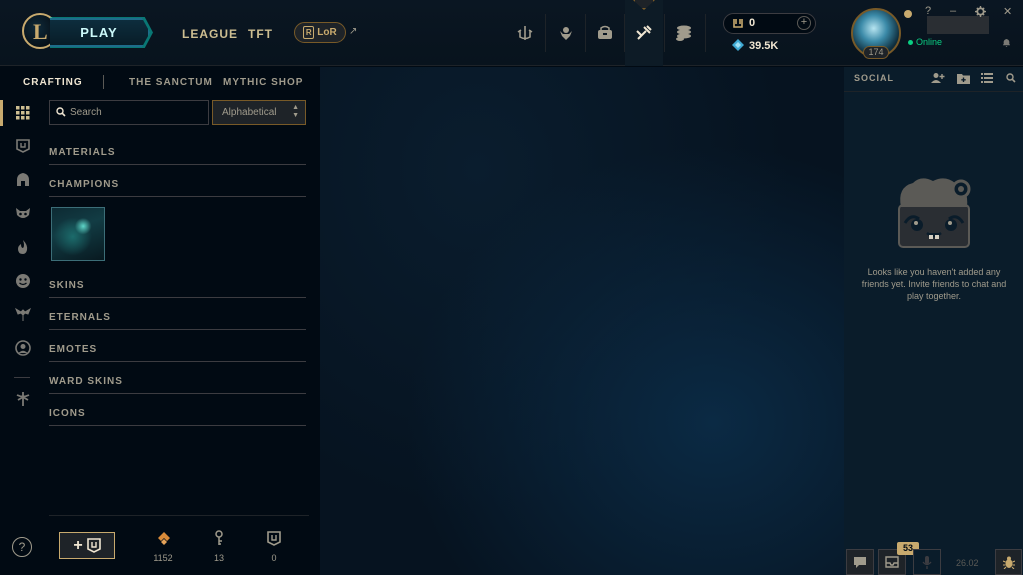 This screenshot has height=575, width=1023. I want to click on category-emotes: EMOTES, so click(177, 353).